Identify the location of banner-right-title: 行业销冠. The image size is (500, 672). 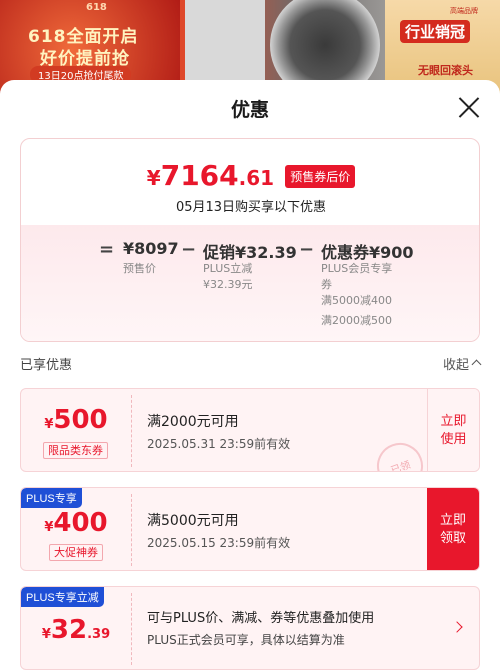
(435, 31).